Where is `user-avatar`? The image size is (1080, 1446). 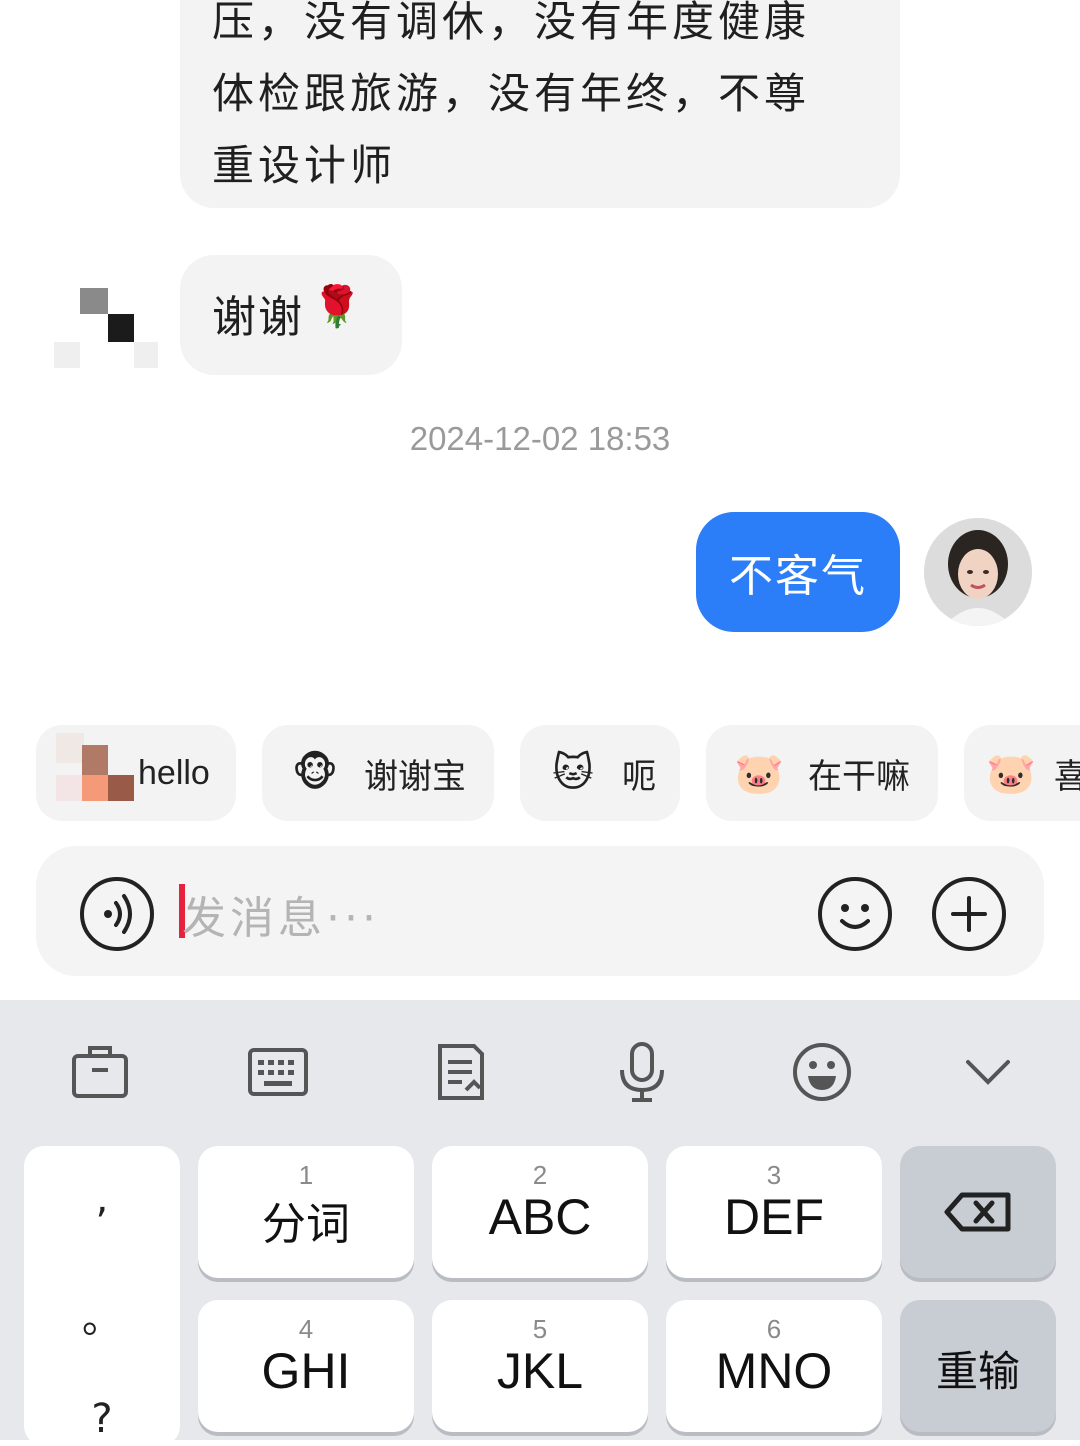 user-avatar is located at coordinates (978, 572).